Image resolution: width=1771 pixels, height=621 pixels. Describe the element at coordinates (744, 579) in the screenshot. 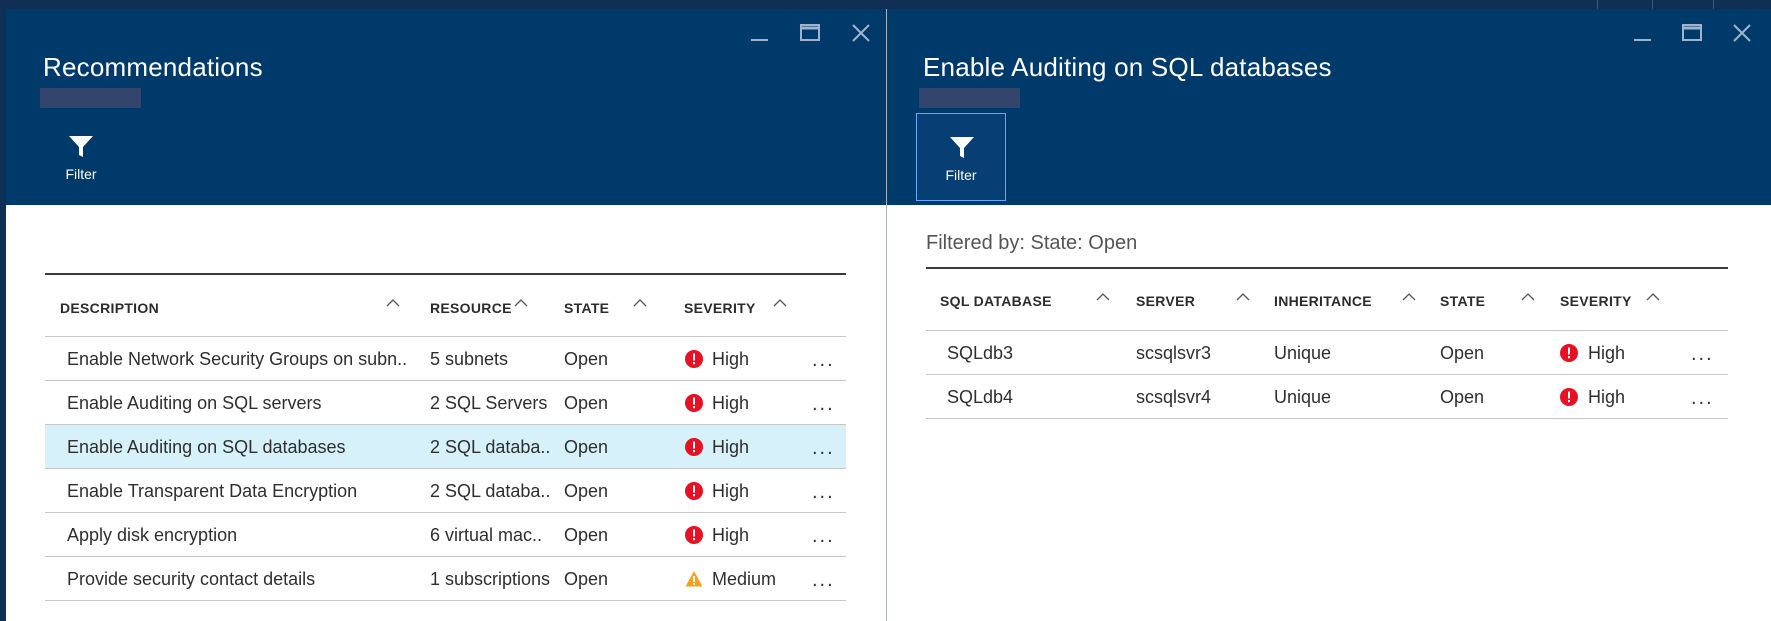

I see `severity-cell: Medium` at that location.